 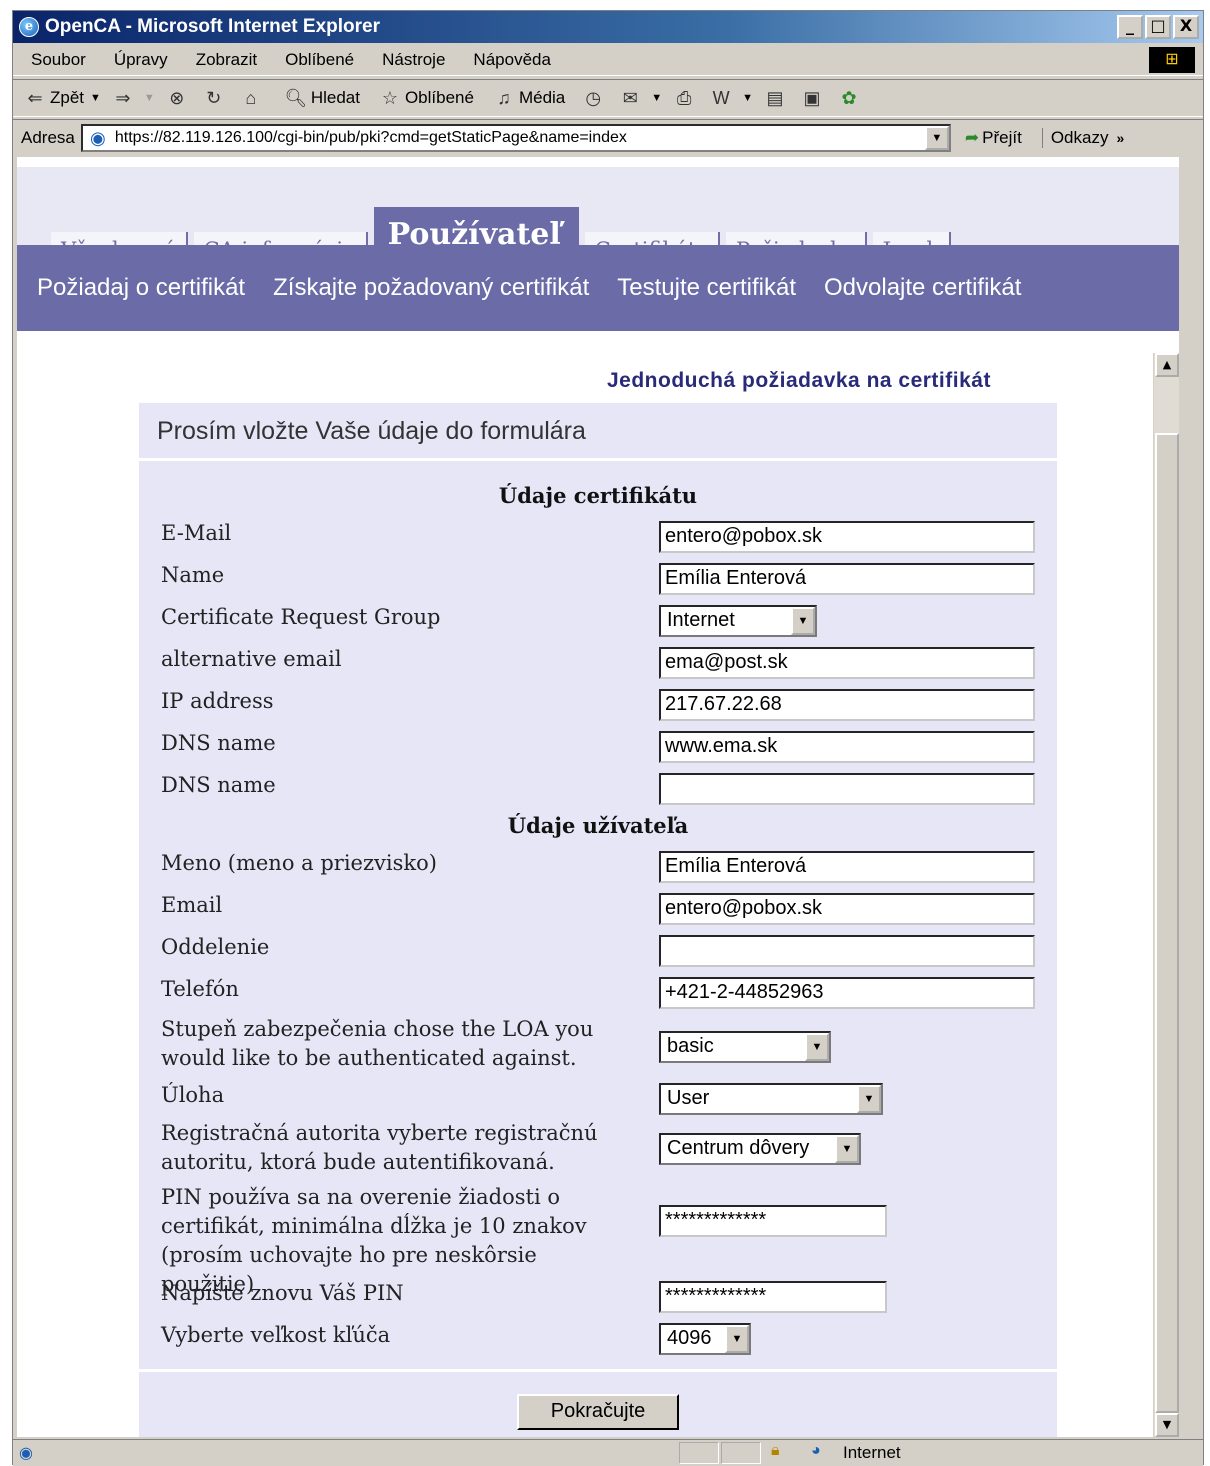 I want to click on continue-button: Pokračujte, so click(x=598, y=1412).